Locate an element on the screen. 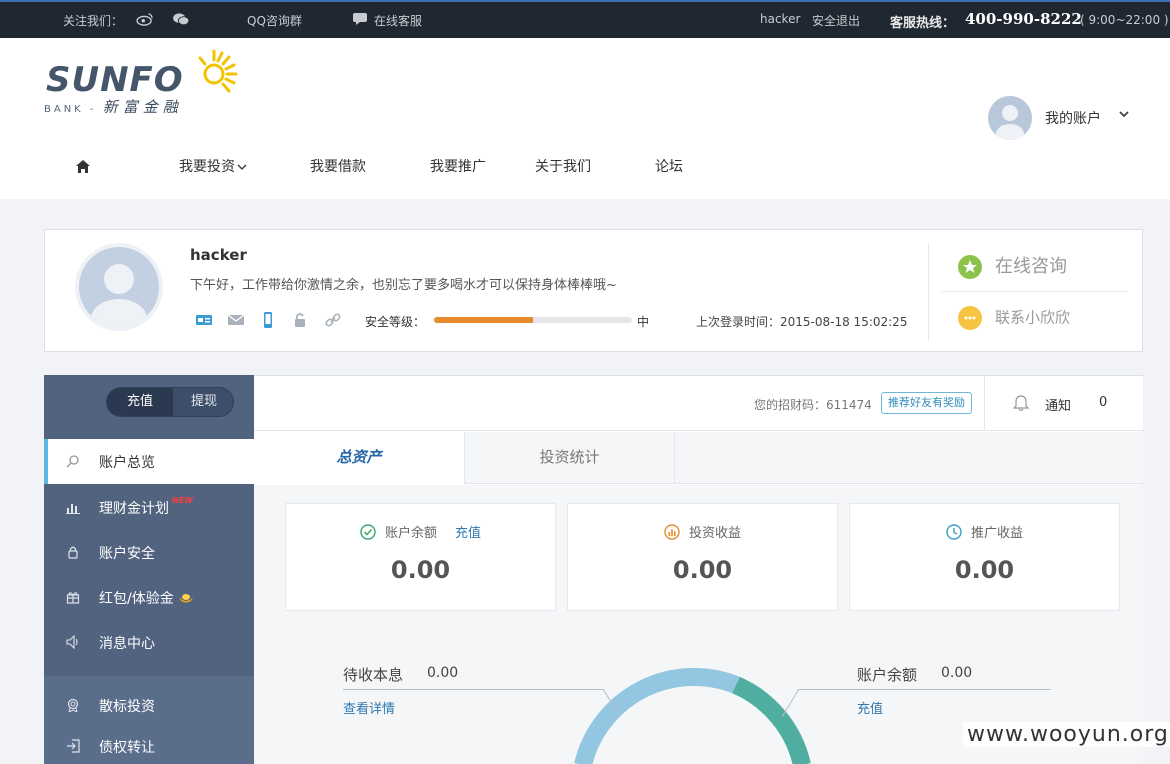 Image resolution: width=1170 pixels, height=764 pixels. account-balance-value: 0.00 is located at coordinates (957, 673).